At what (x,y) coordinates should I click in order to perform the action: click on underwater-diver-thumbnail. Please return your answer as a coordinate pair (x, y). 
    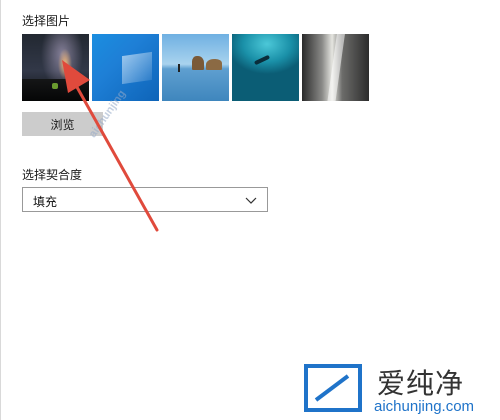
    Looking at the image, I should click on (265, 67).